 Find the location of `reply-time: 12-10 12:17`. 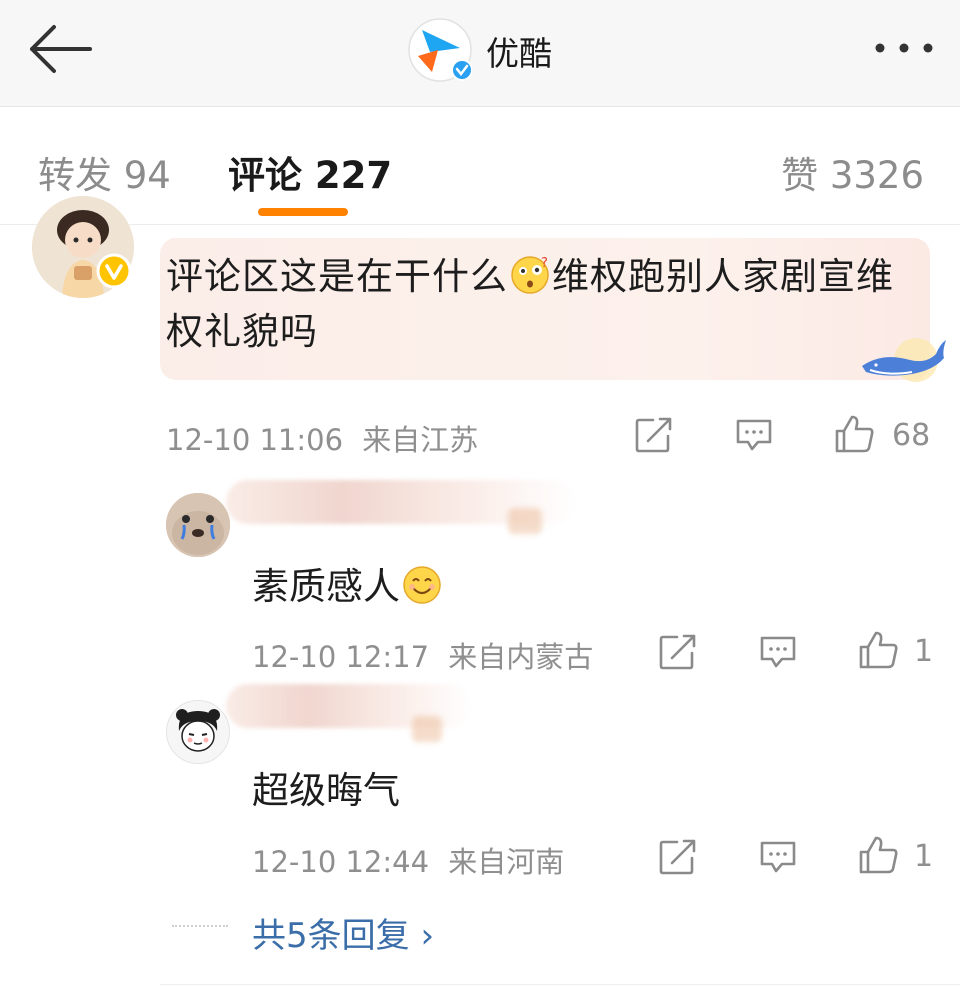

reply-time: 12-10 12:17 is located at coordinates (341, 657).